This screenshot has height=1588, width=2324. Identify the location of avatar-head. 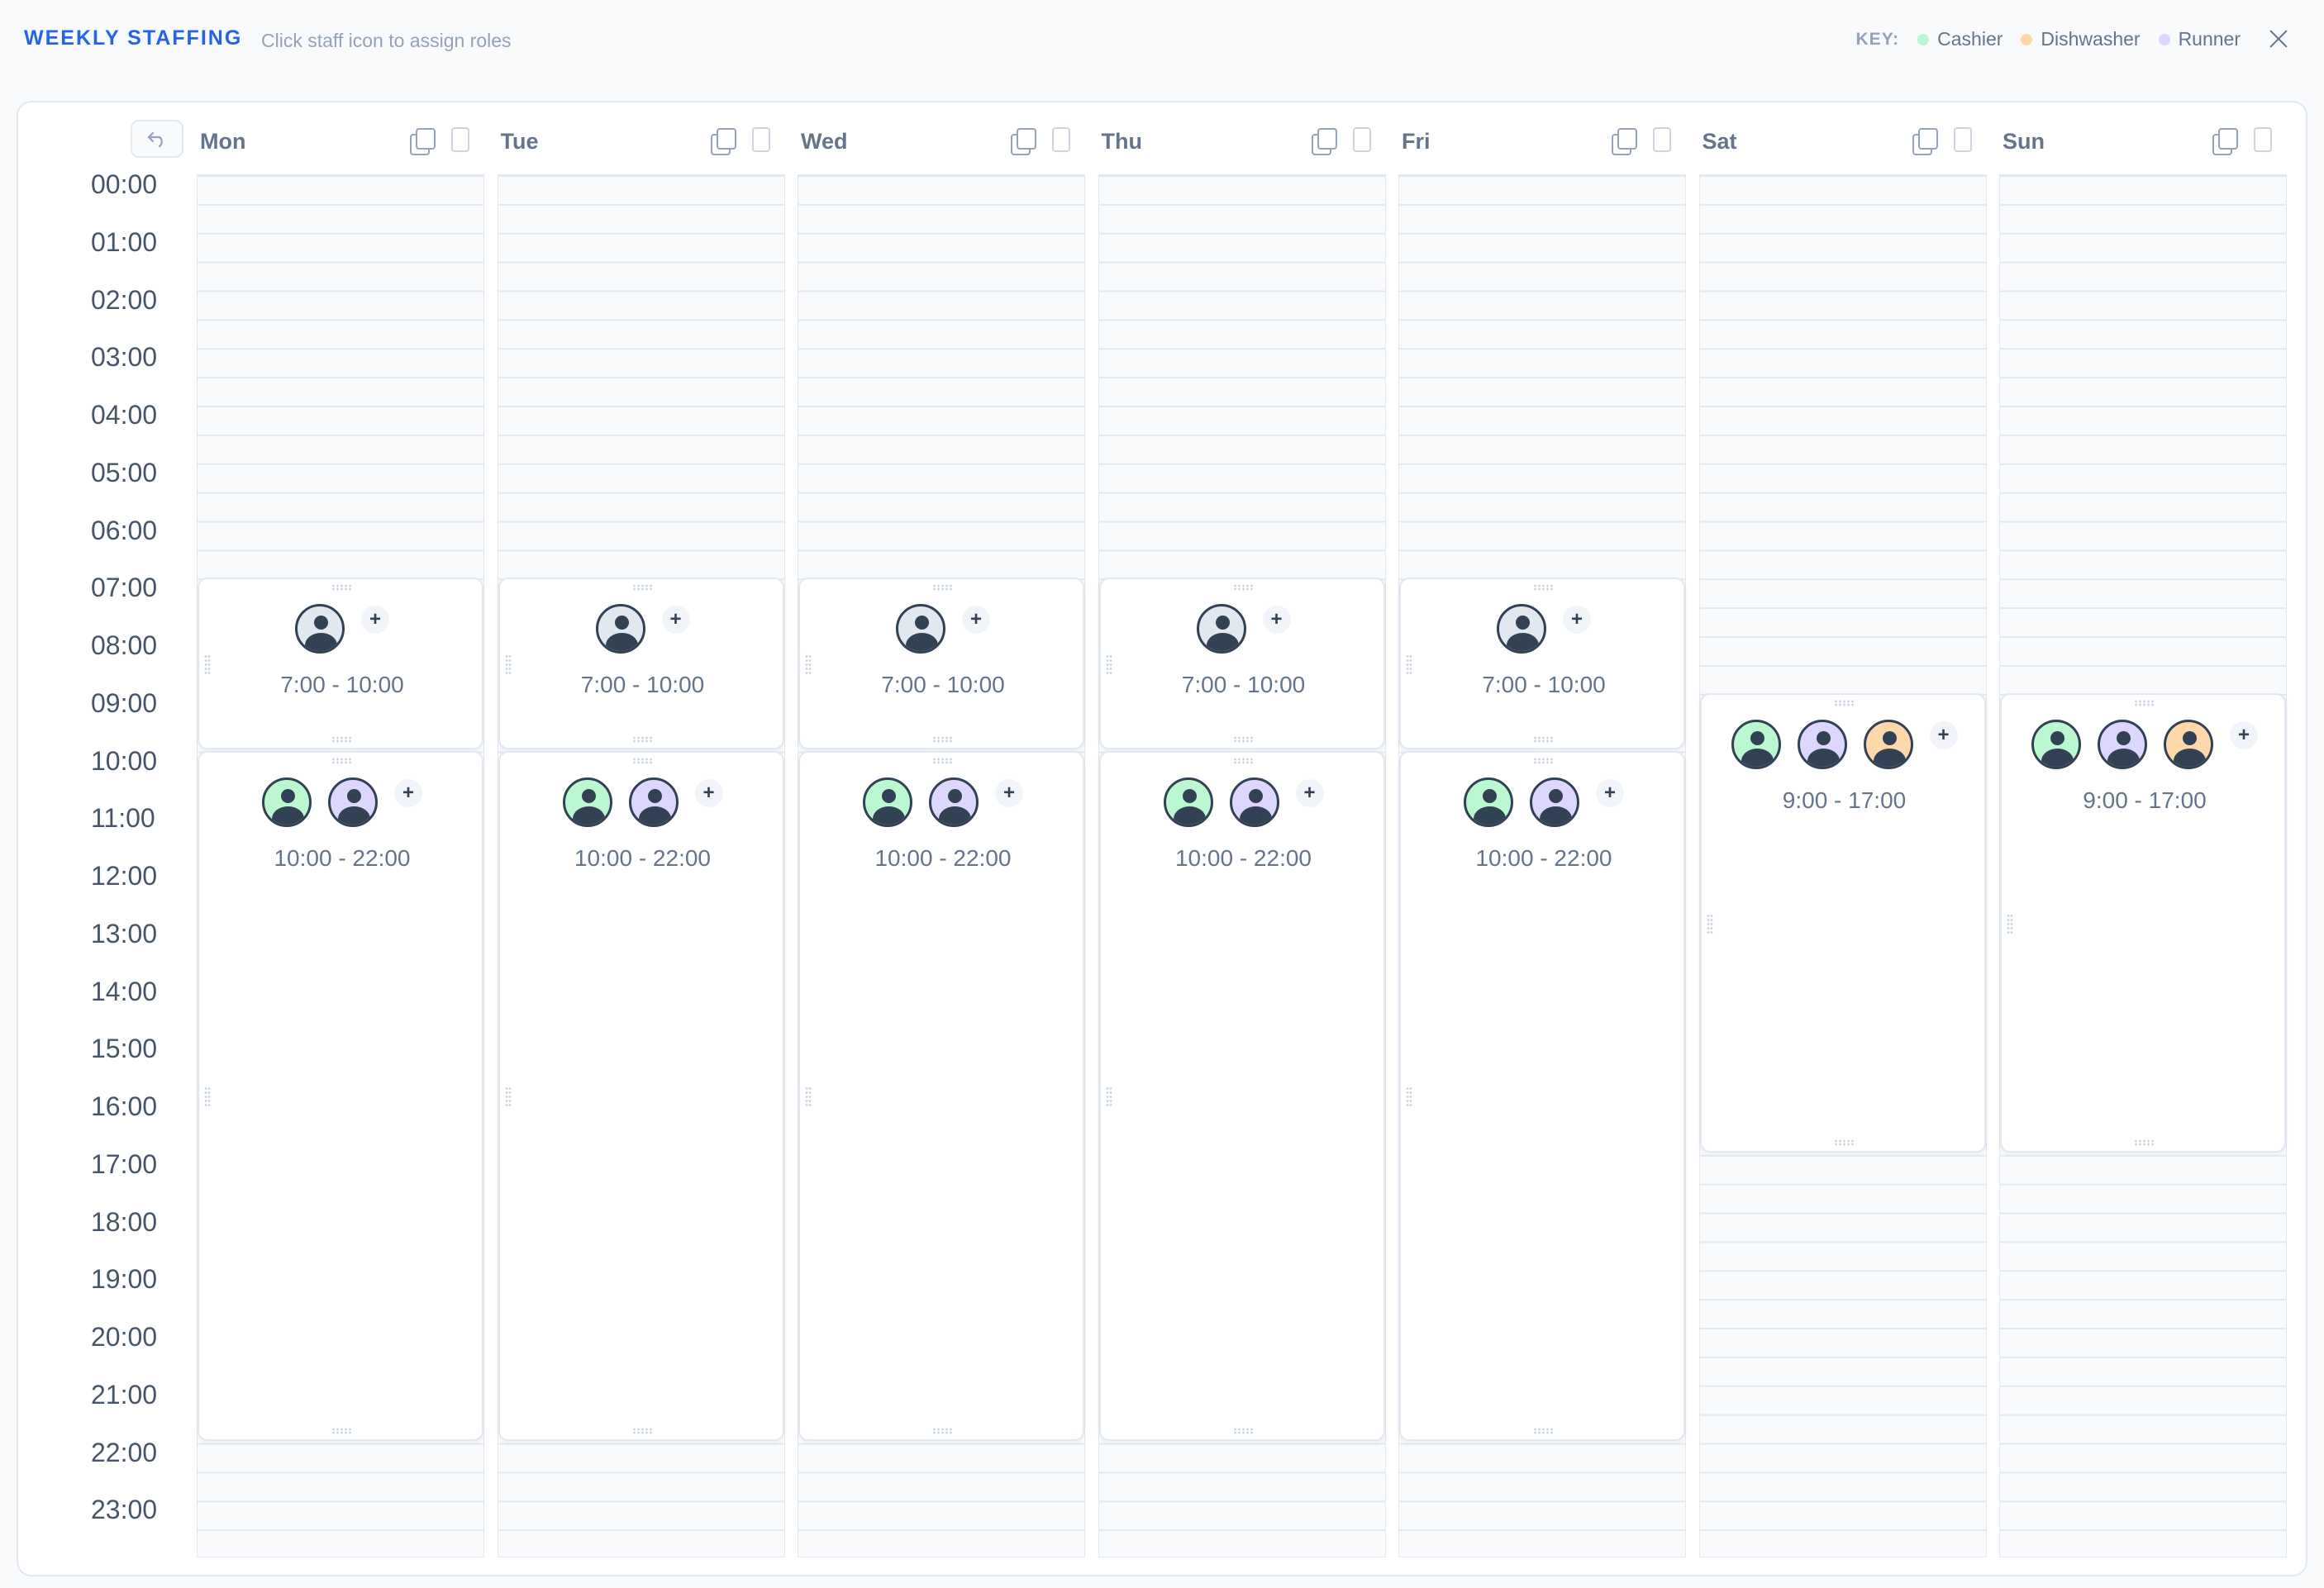
(588, 795).